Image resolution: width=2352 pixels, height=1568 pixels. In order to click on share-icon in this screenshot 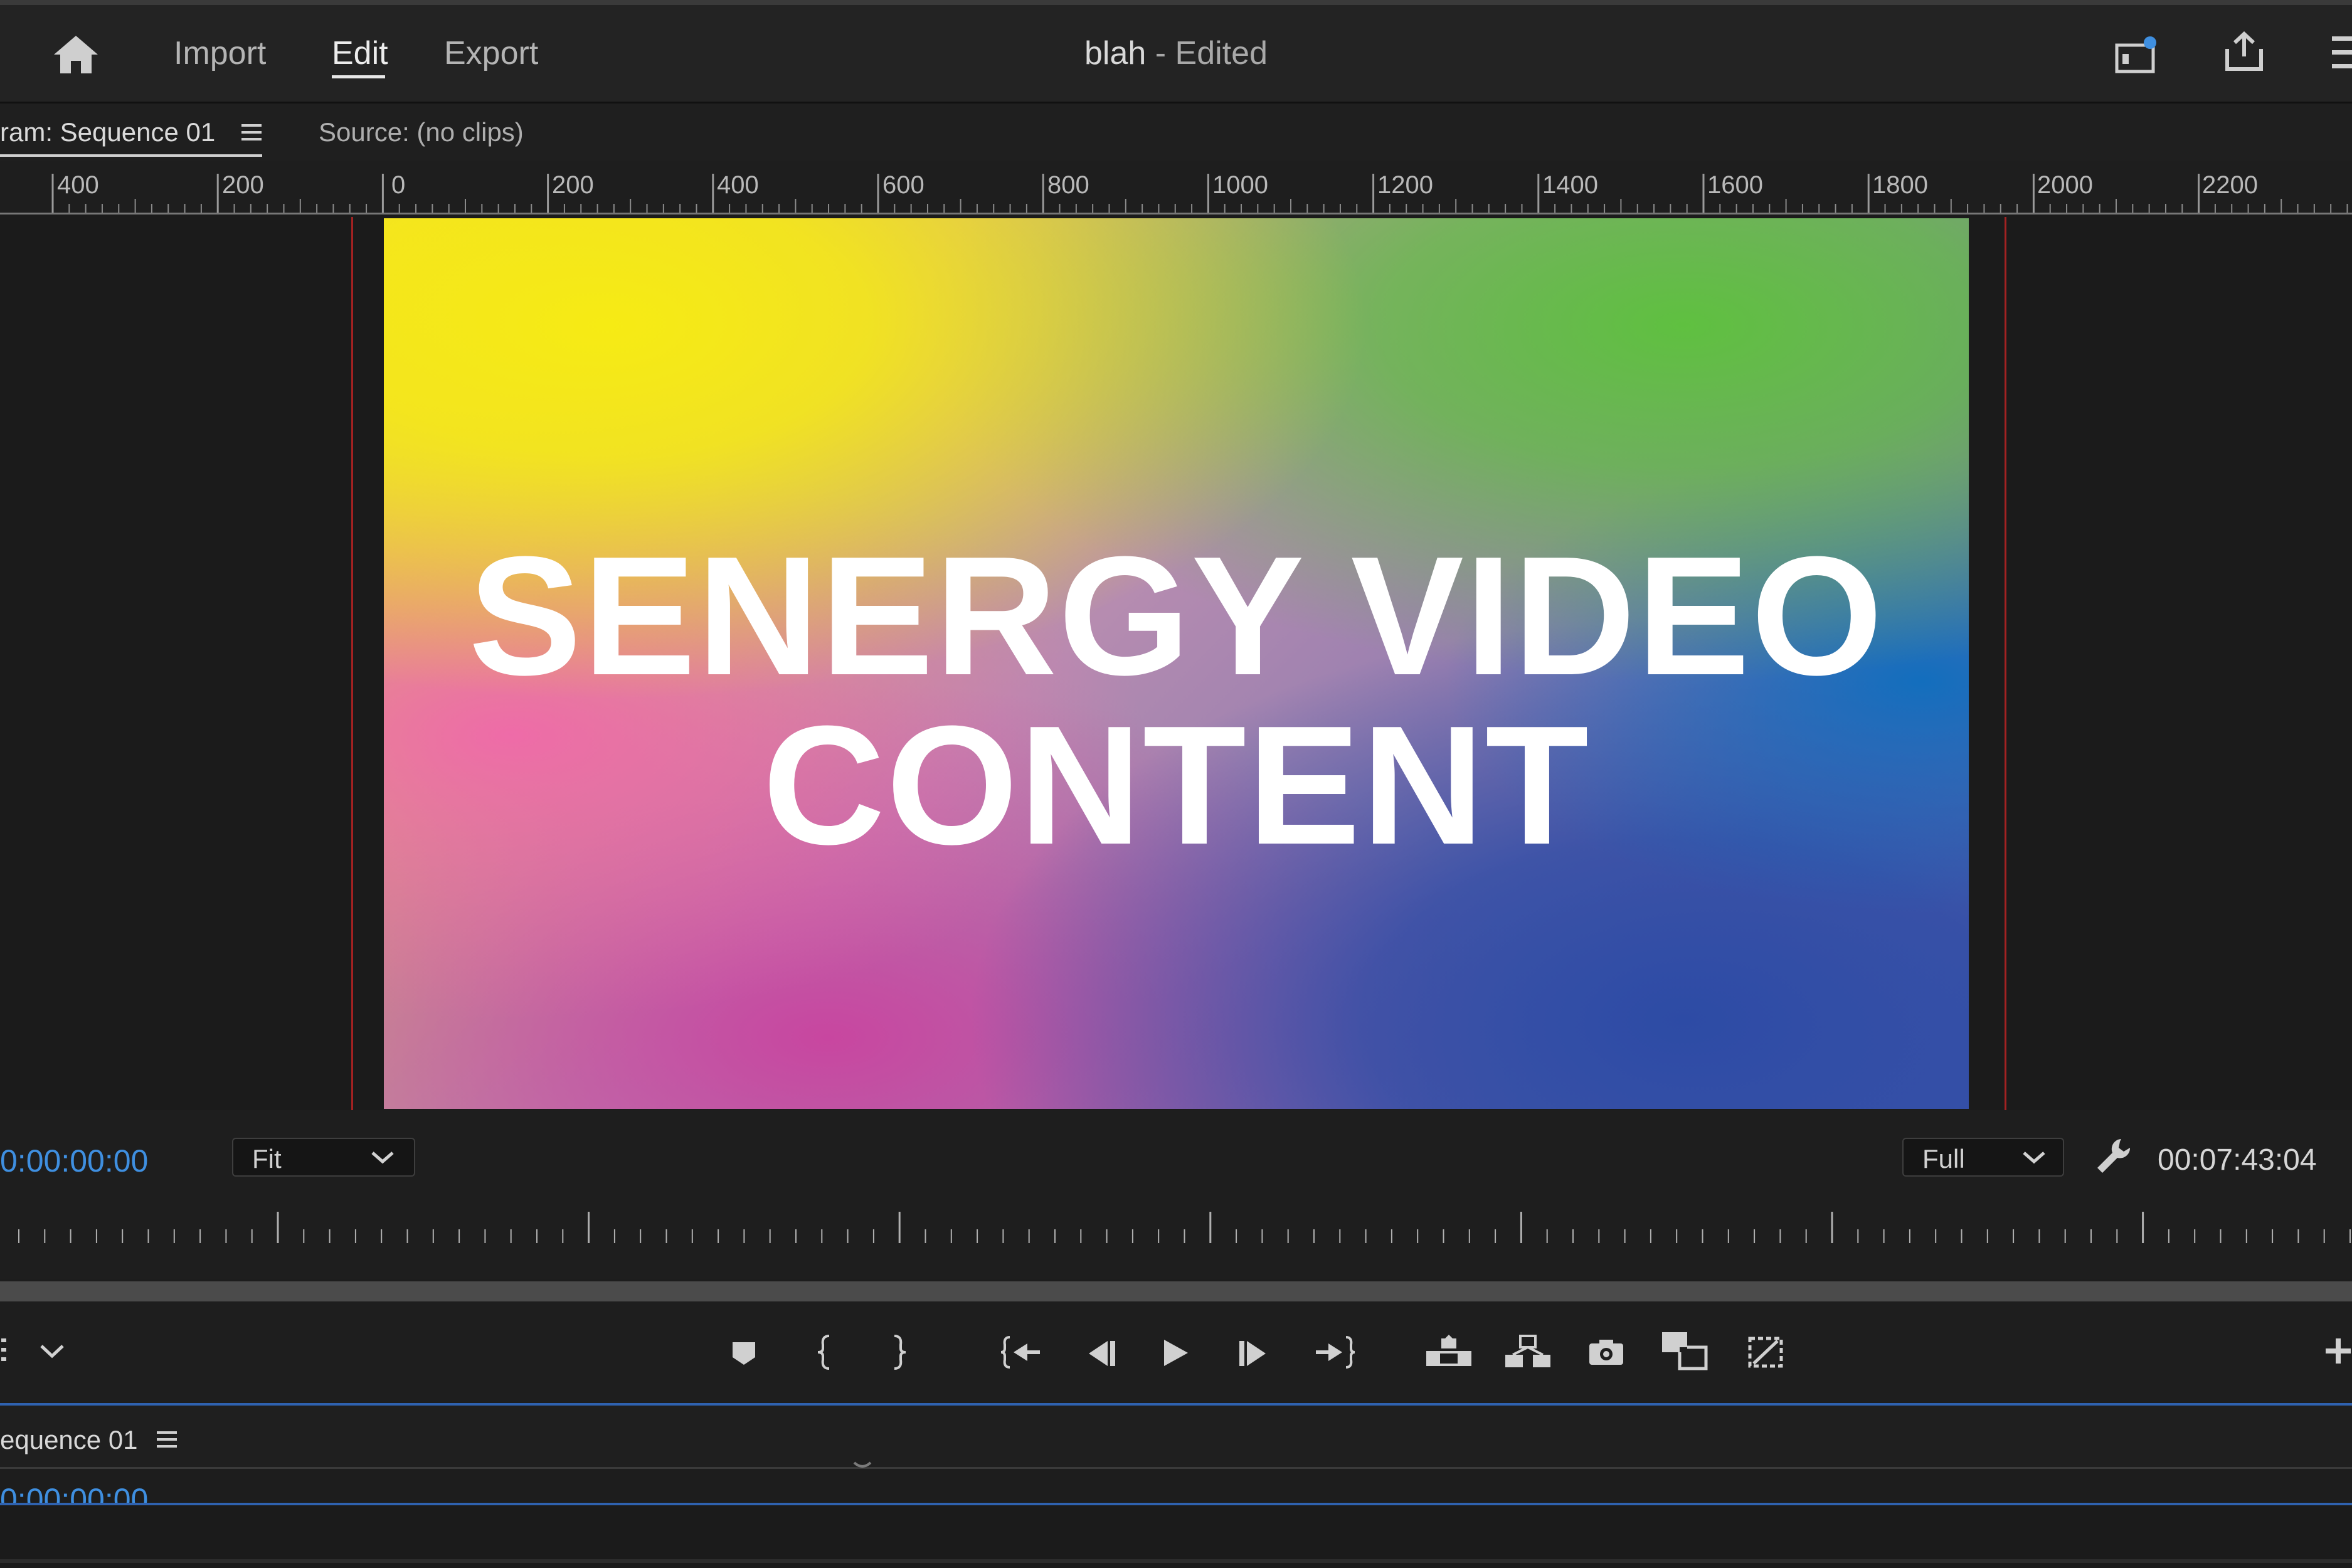, I will do `click(2244, 52)`.